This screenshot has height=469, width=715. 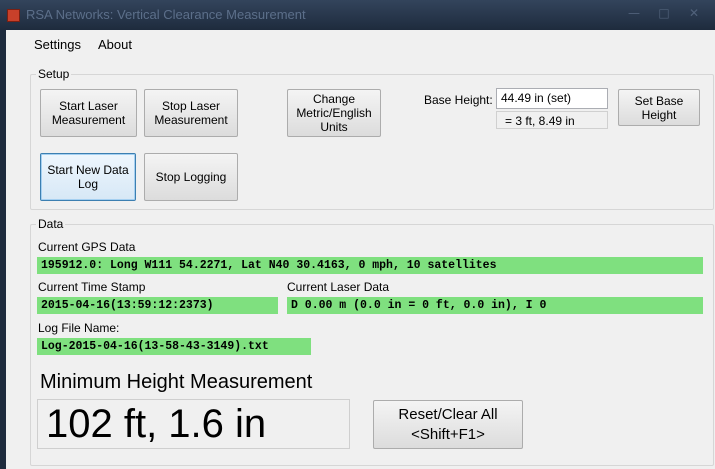 I want to click on time-stamp-label: Current Time Stamp, so click(x=92, y=287).